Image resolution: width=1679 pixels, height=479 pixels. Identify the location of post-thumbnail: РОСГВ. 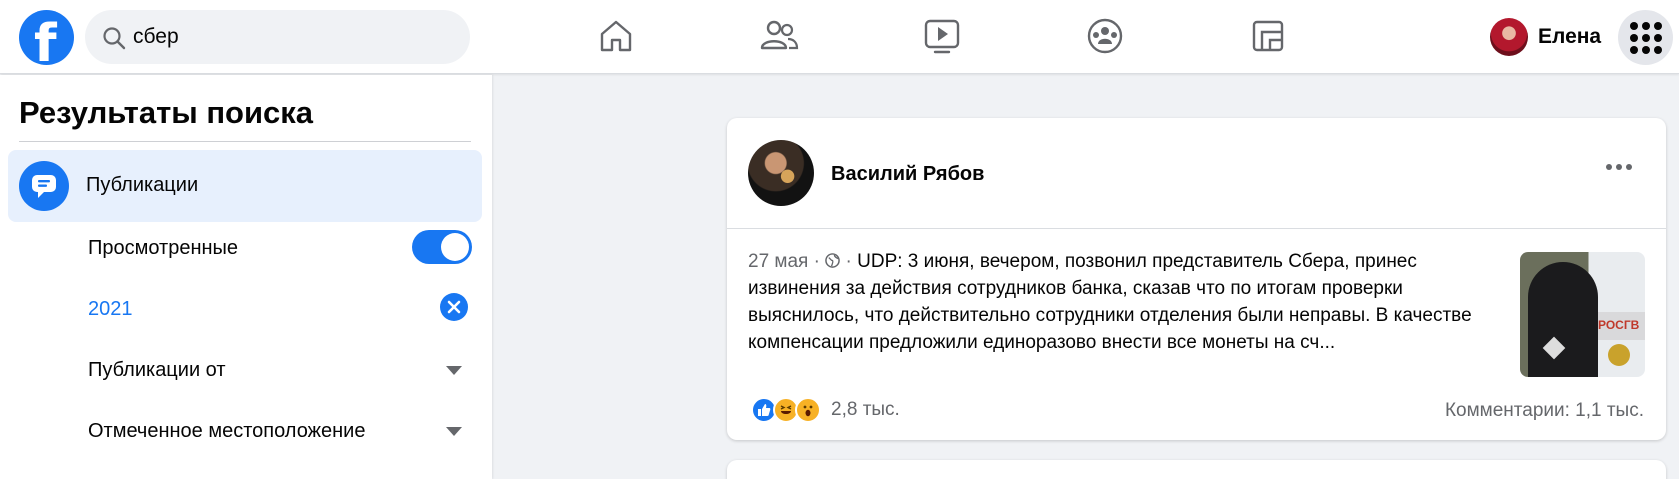
(1582, 314).